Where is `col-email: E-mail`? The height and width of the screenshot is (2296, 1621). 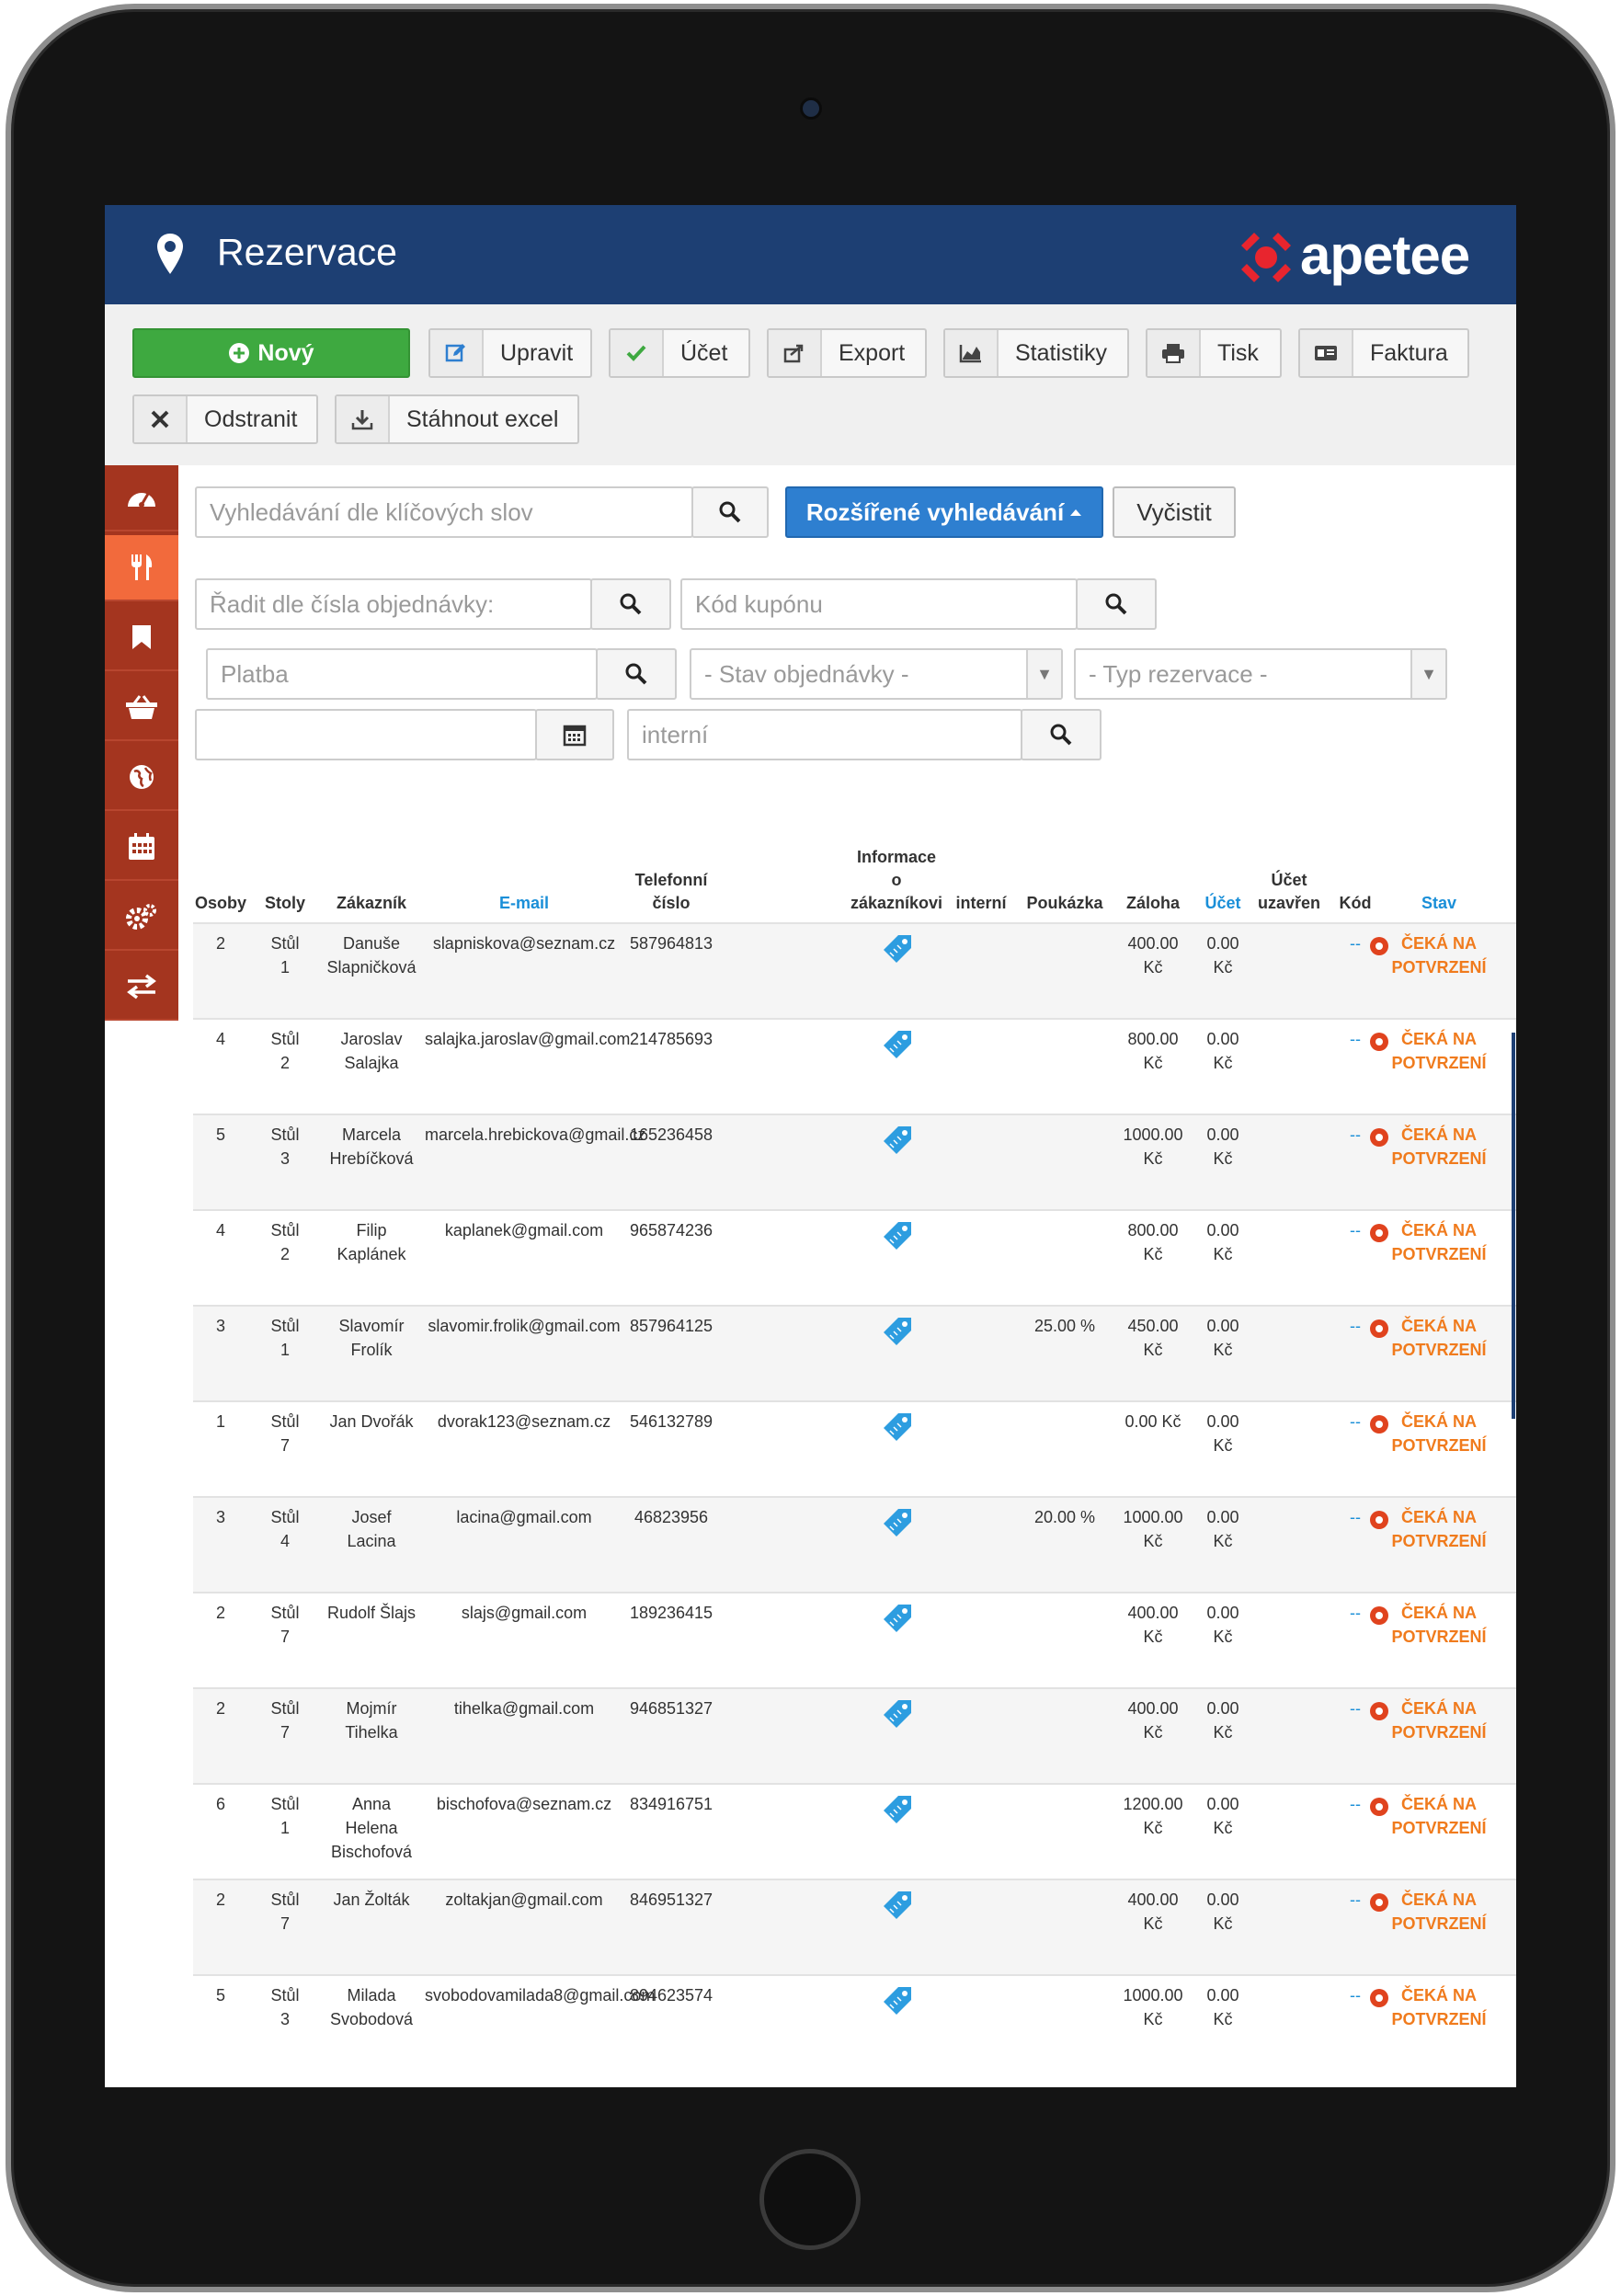 col-email: E-mail is located at coordinates (524, 903).